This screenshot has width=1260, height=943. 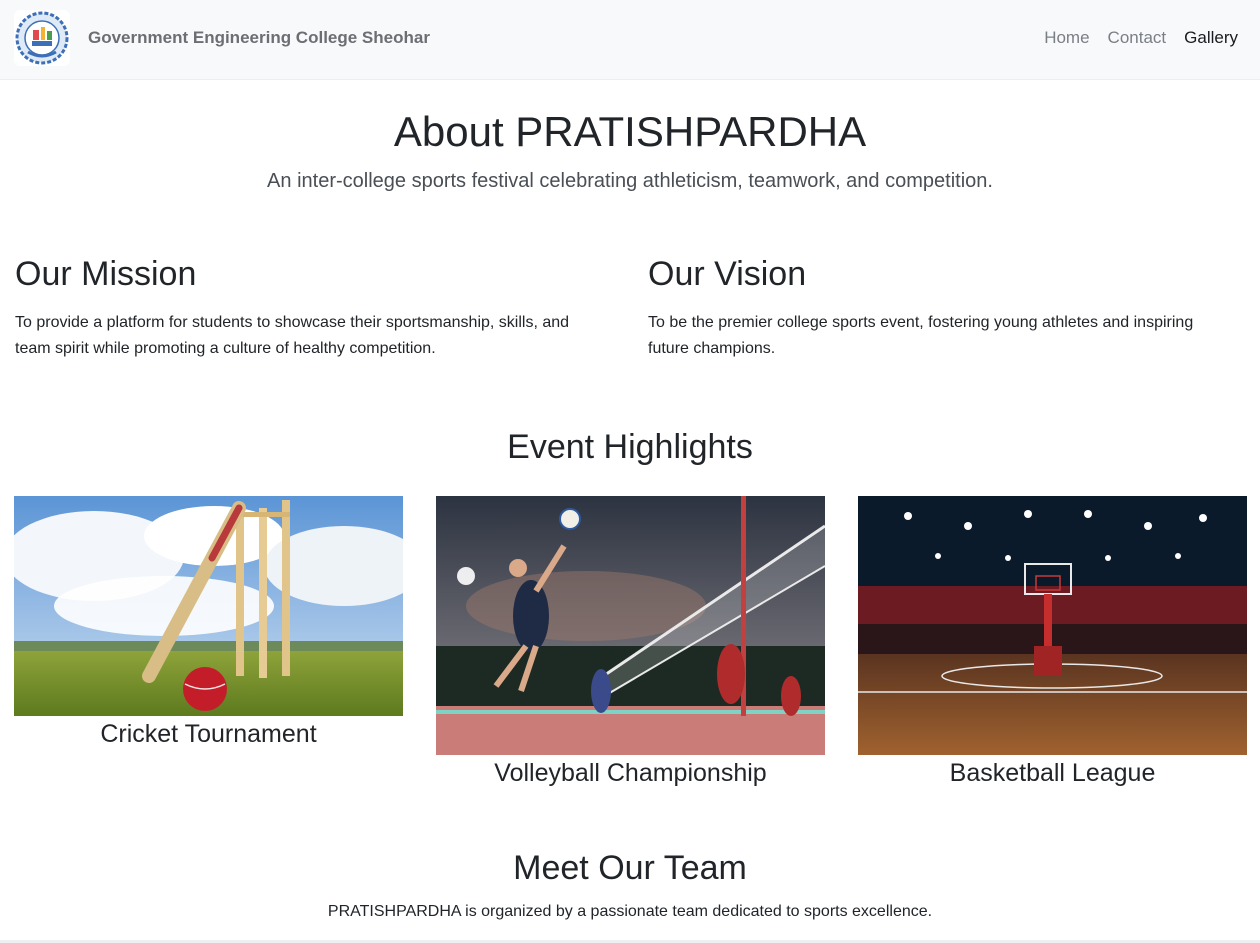 What do you see at coordinates (259, 38) in the screenshot?
I see `brand-name: Government Engineering College Sheohar` at bounding box center [259, 38].